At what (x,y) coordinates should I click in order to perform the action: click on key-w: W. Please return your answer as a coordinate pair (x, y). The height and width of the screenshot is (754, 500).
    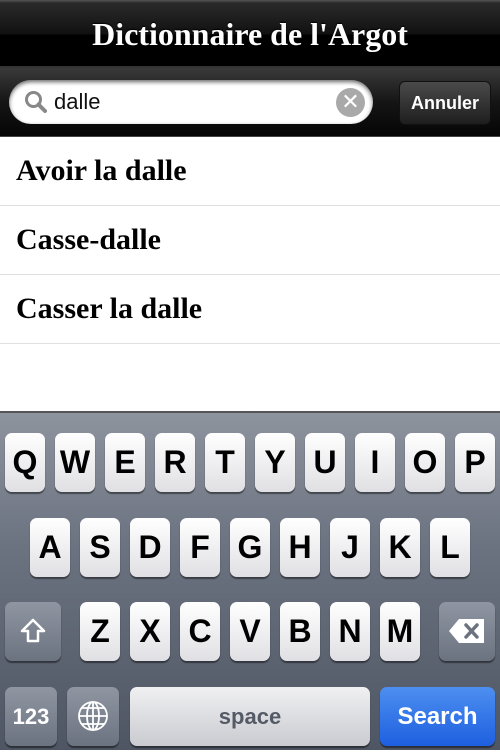
    Looking at the image, I should click on (75, 462).